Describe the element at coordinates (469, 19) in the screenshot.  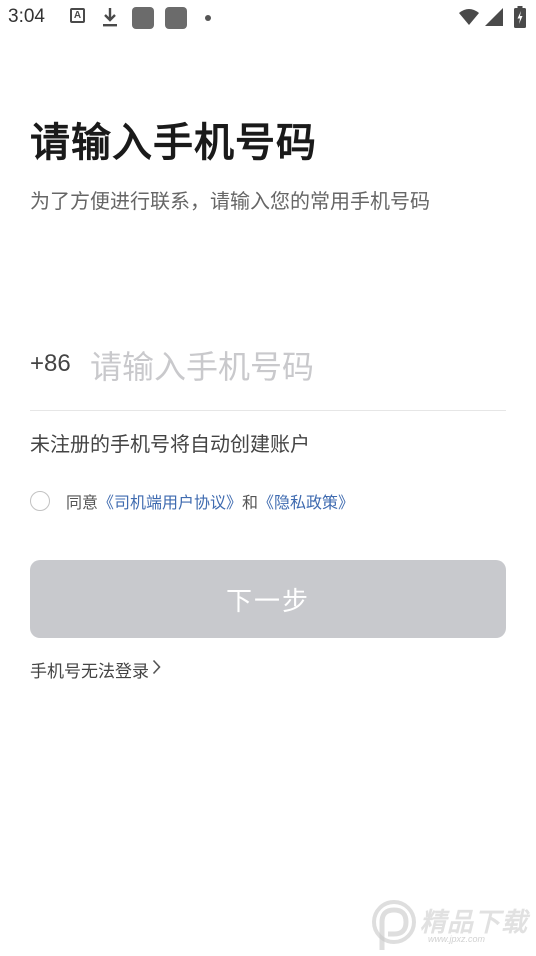
I see `wifi-icon` at that location.